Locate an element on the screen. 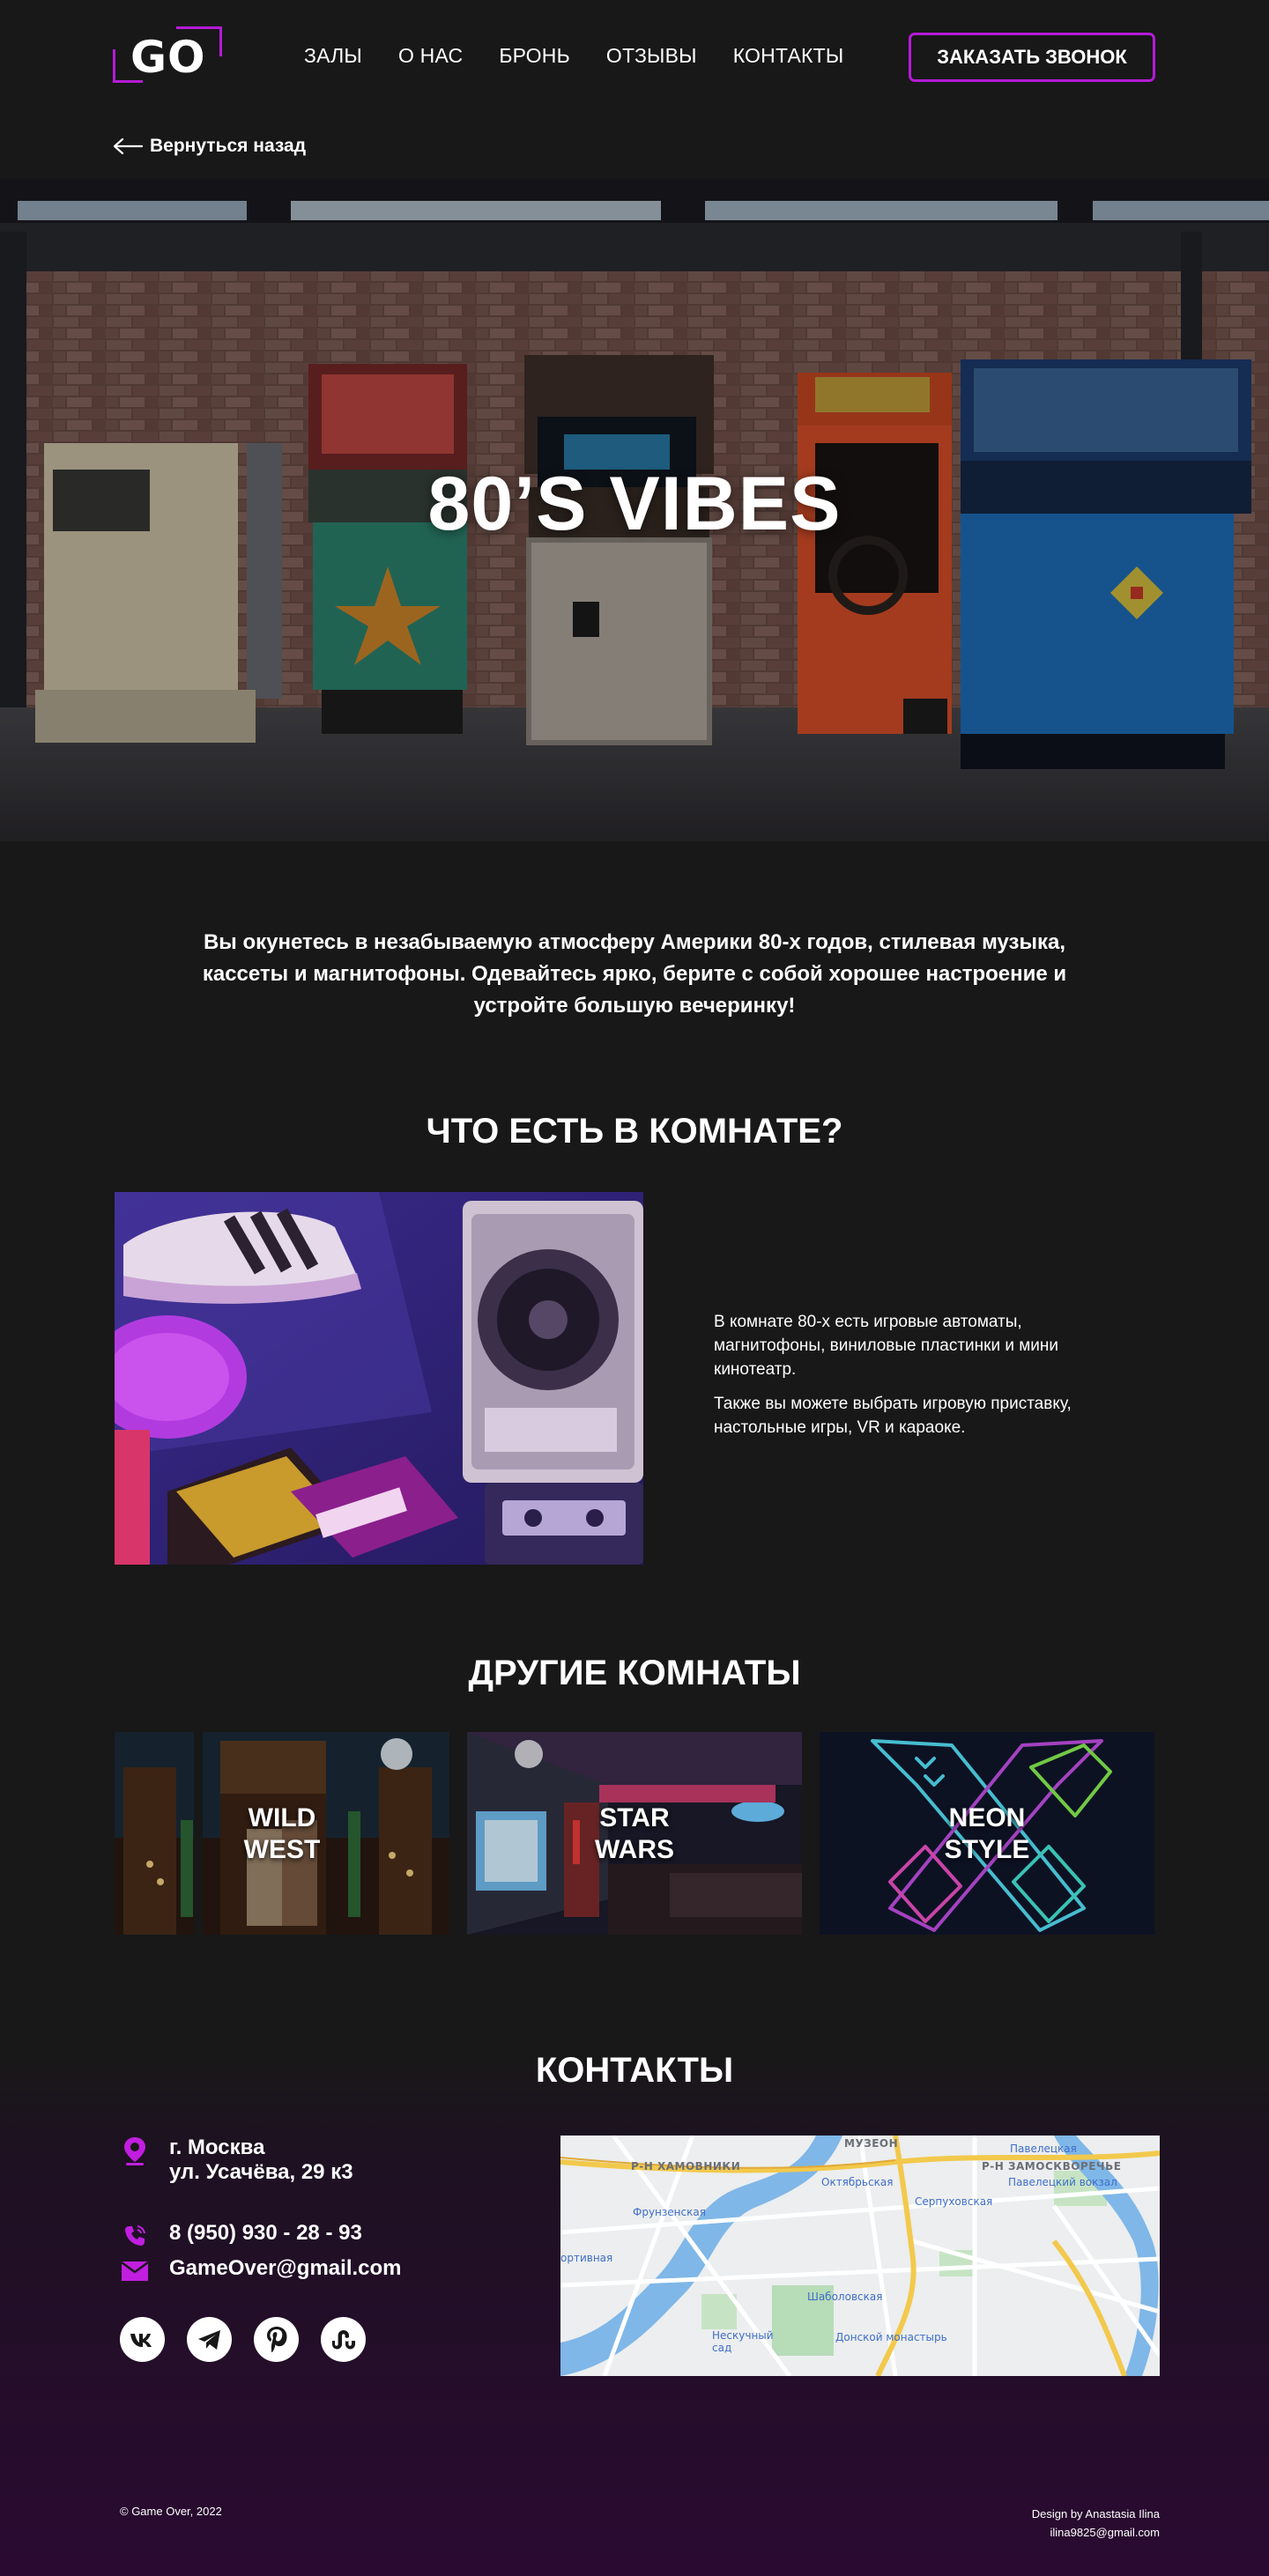  room-card-label: NEON STYLE is located at coordinates (987, 1834).